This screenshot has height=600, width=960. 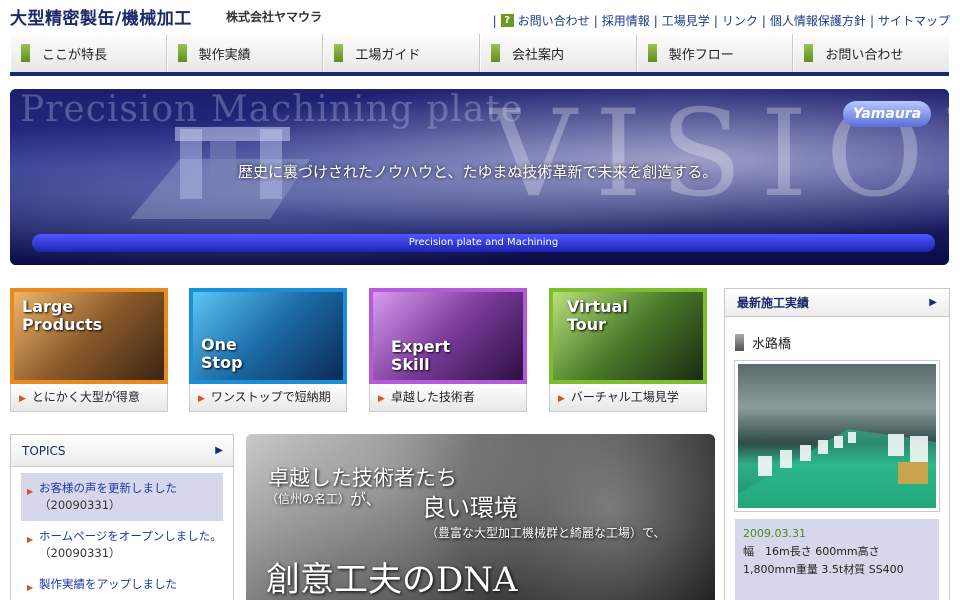 I want to click on global-nav: ここが特長 製作実績 工場ガイド 会社案内 製作フロー お問い合わせ, so click(x=479, y=55).